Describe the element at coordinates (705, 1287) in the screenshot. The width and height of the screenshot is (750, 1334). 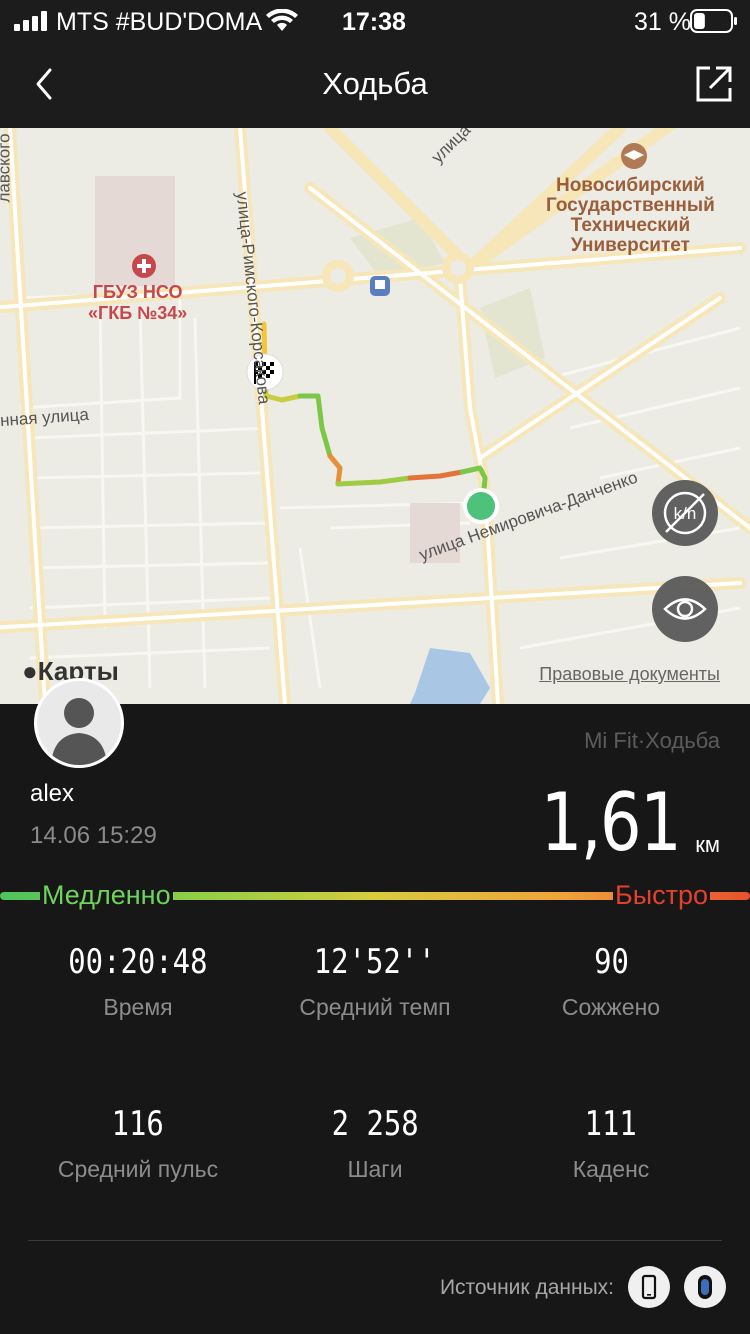
I see `band-source-icon` at that location.